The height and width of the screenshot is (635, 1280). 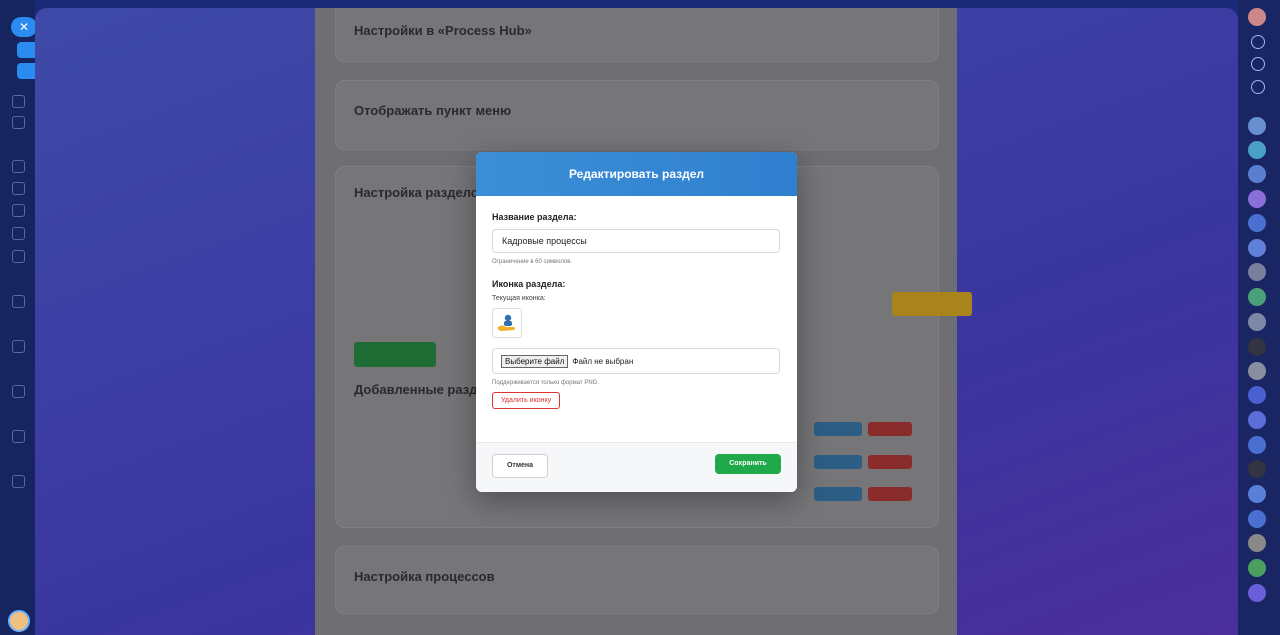 I want to click on left-sidebar: ✕, so click(x=19, y=317).